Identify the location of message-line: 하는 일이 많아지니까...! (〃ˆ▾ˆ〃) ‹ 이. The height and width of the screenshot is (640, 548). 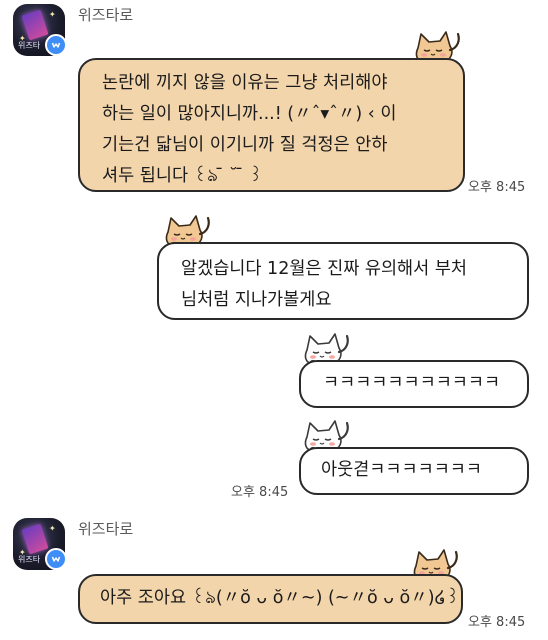
(249, 114).